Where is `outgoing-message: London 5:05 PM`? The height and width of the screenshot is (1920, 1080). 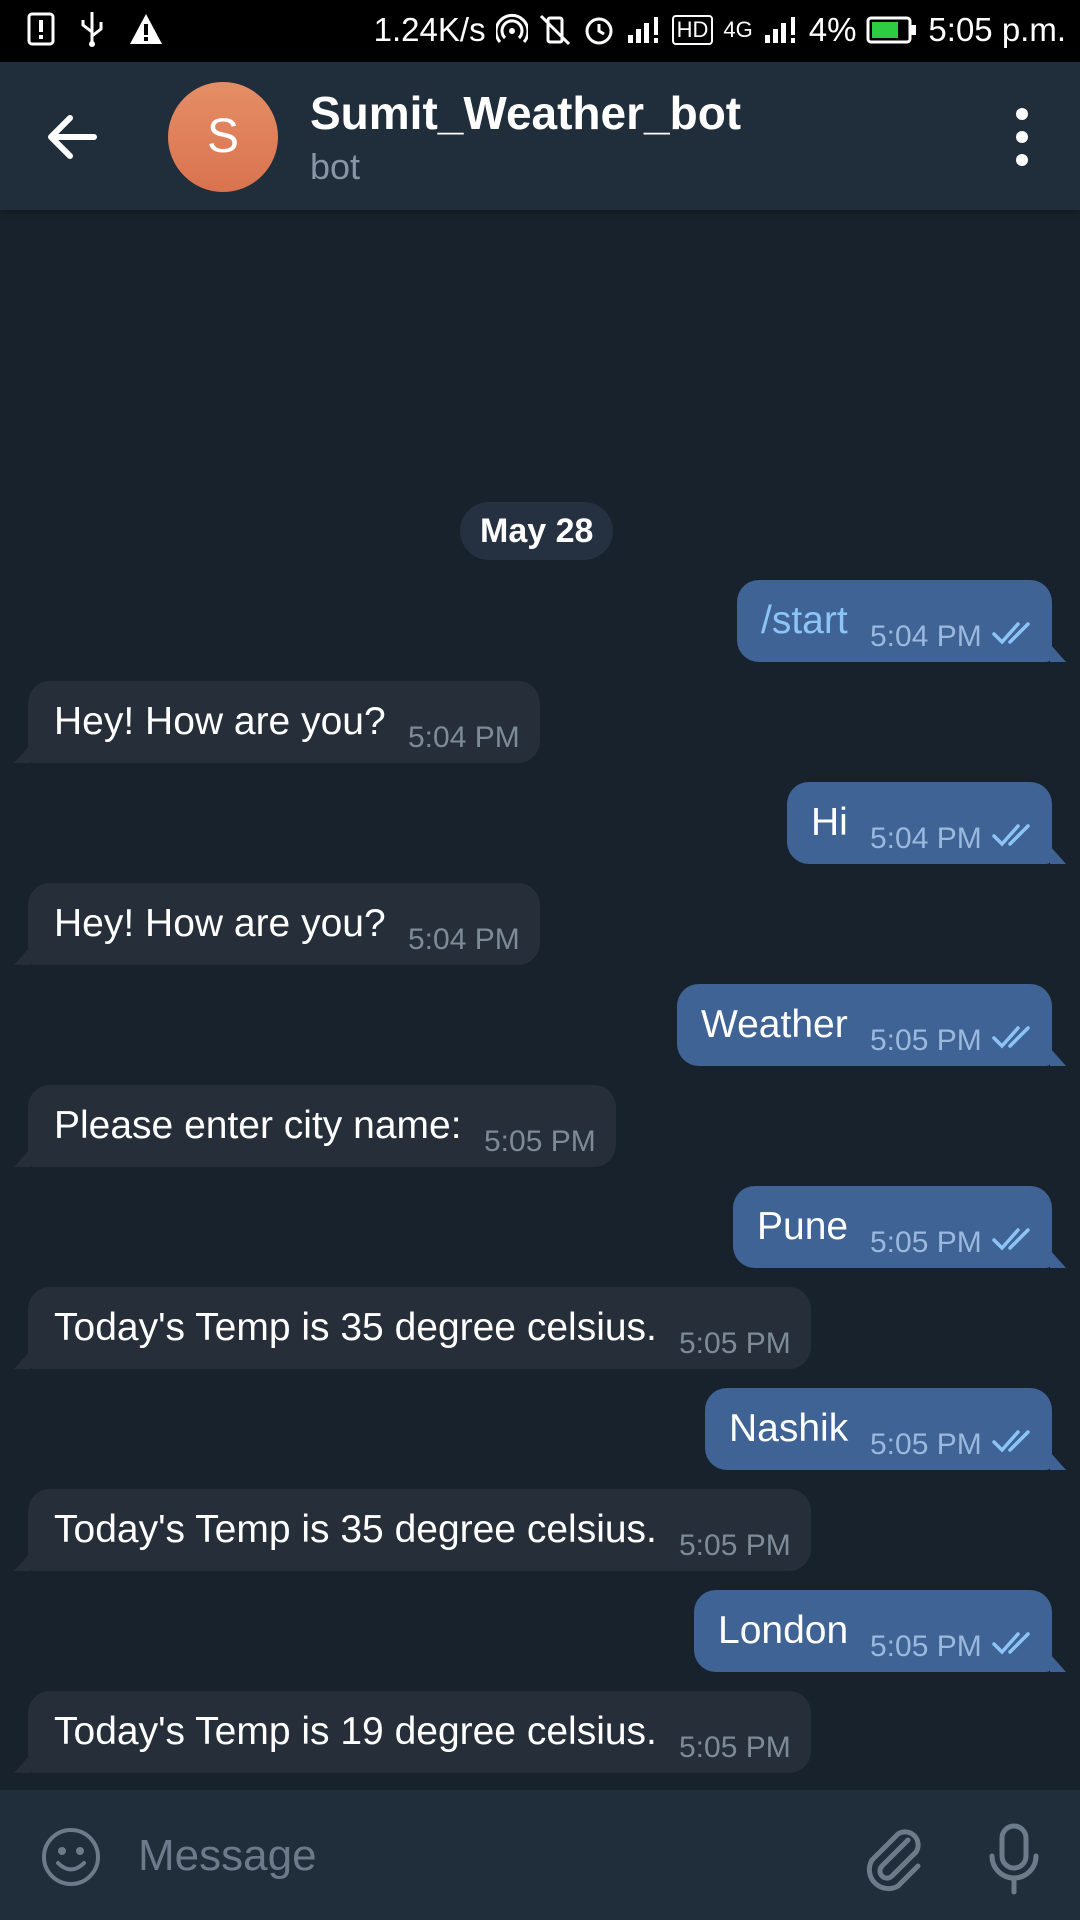 outgoing-message: London 5:05 PM is located at coordinates (880, 1631).